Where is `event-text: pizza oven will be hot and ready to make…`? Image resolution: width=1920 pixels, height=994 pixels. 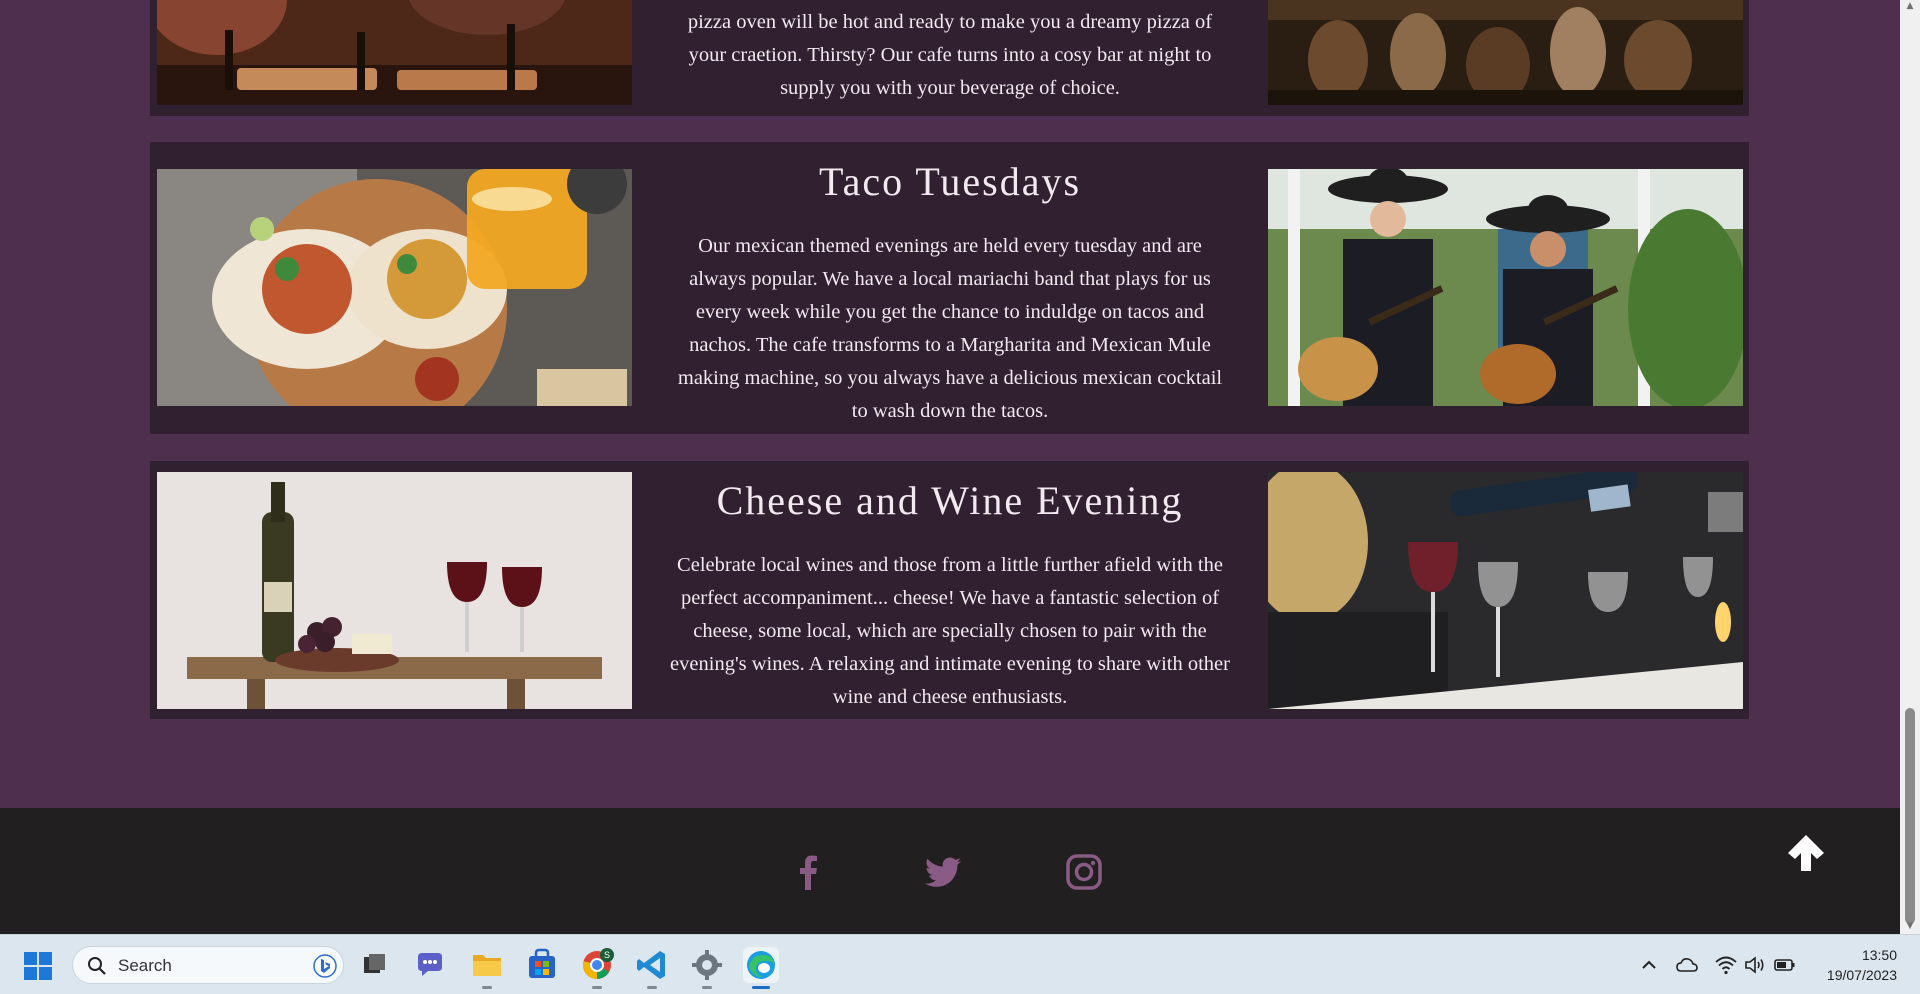
event-text: pizza oven will be hot and ready to make… is located at coordinates (950, 52).